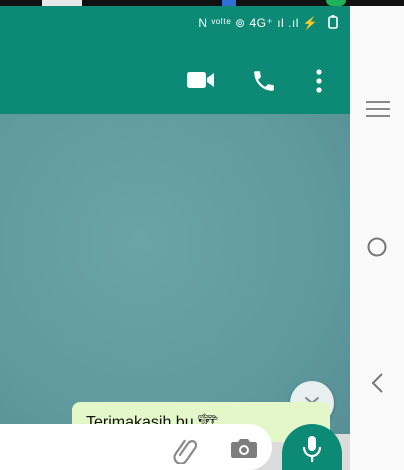 The image size is (404, 470). I want to click on status-bar: N ᵛᵒˡᵗᵉ ⊚ 4G⁺ ıl .ıl ⚡, so click(175, 23).